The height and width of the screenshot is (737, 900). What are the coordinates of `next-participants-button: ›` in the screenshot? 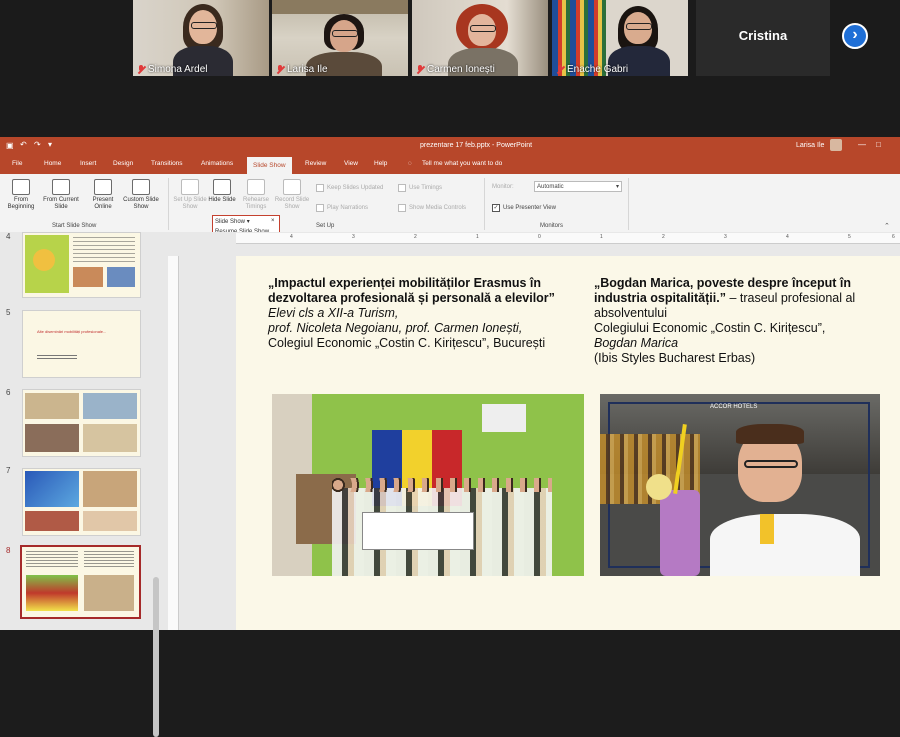 It's located at (855, 36).